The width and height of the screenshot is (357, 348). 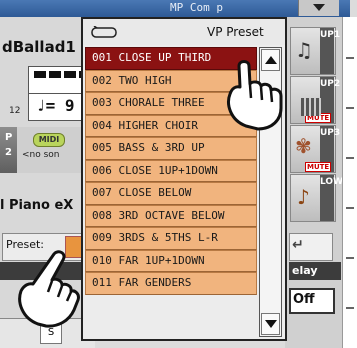 What do you see at coordinates (171, 148) in the screenshot?
I see `preset-list-item: 005 BASS & 3RD UP` at bounding box center [171, 148].